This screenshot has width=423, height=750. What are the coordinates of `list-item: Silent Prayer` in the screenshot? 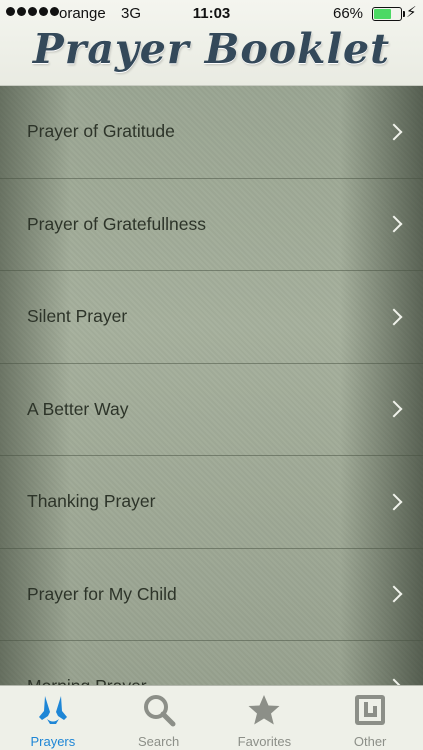 It's located at (211, 317).